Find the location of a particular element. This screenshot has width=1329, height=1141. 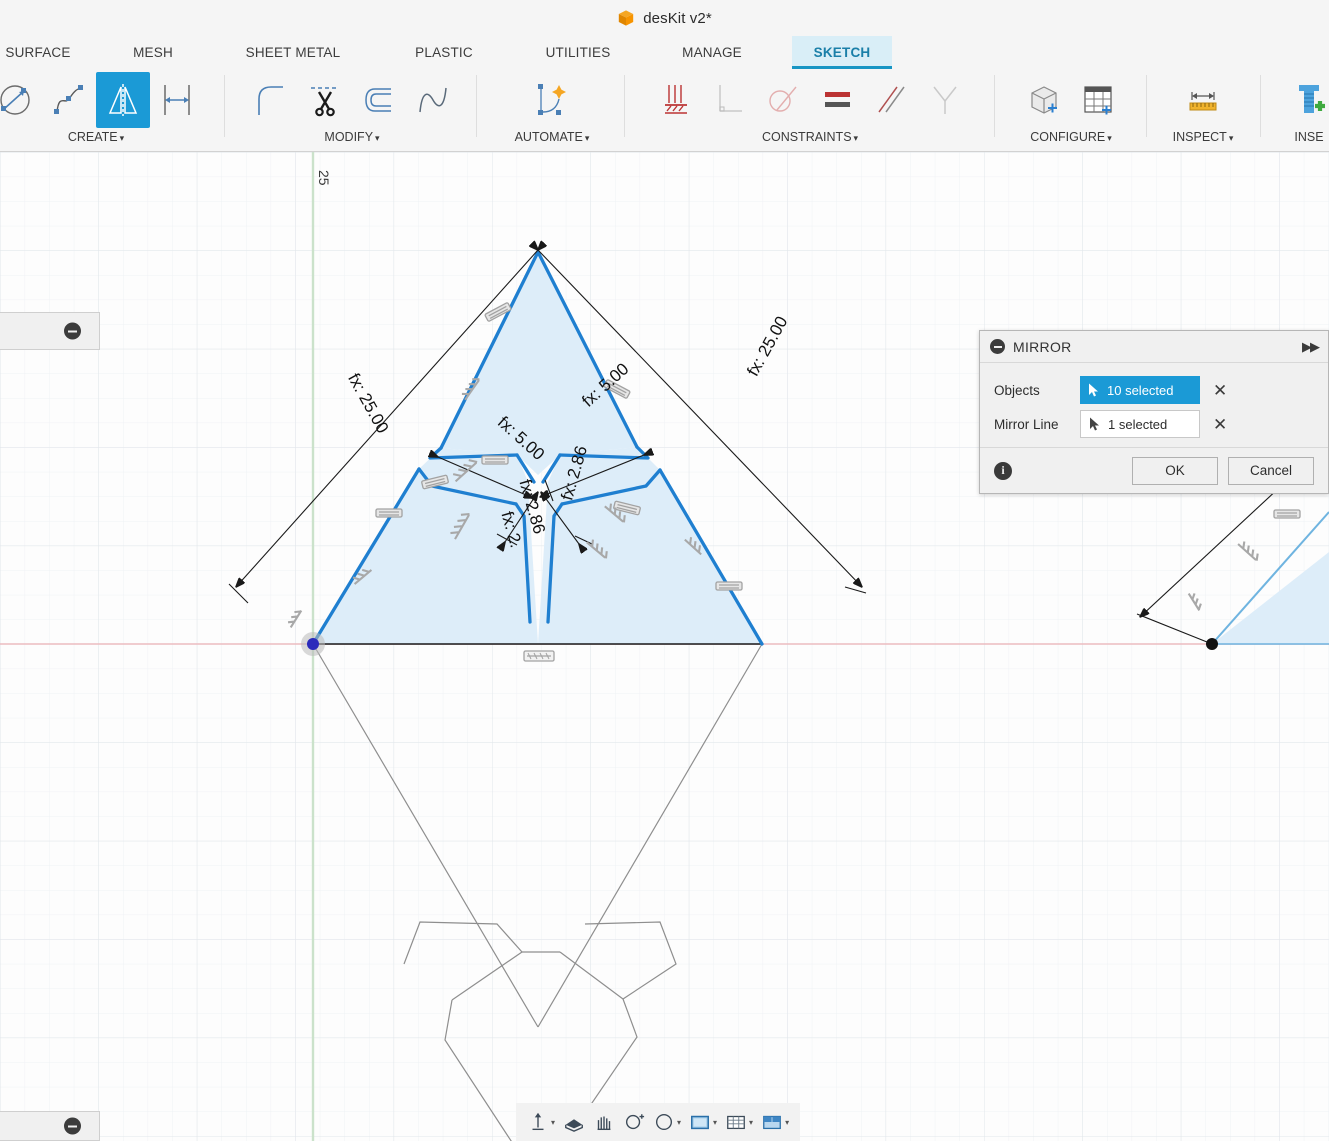

ribbon-group-label-text: CONSTRAINTS is located at coordinates (806, 137).